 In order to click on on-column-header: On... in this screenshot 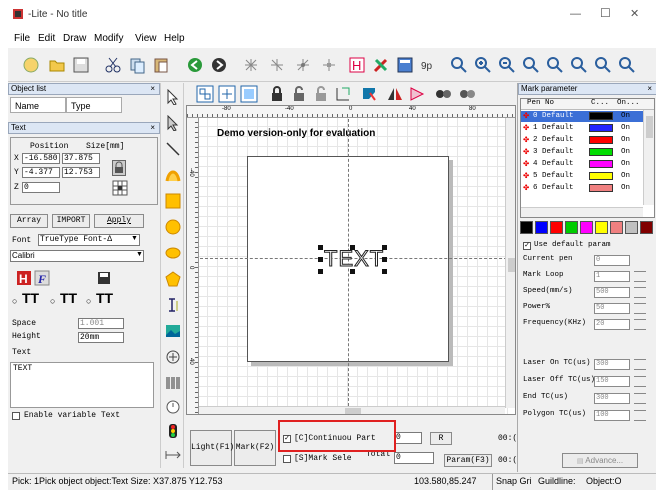, I will do `click(628, 103)`.